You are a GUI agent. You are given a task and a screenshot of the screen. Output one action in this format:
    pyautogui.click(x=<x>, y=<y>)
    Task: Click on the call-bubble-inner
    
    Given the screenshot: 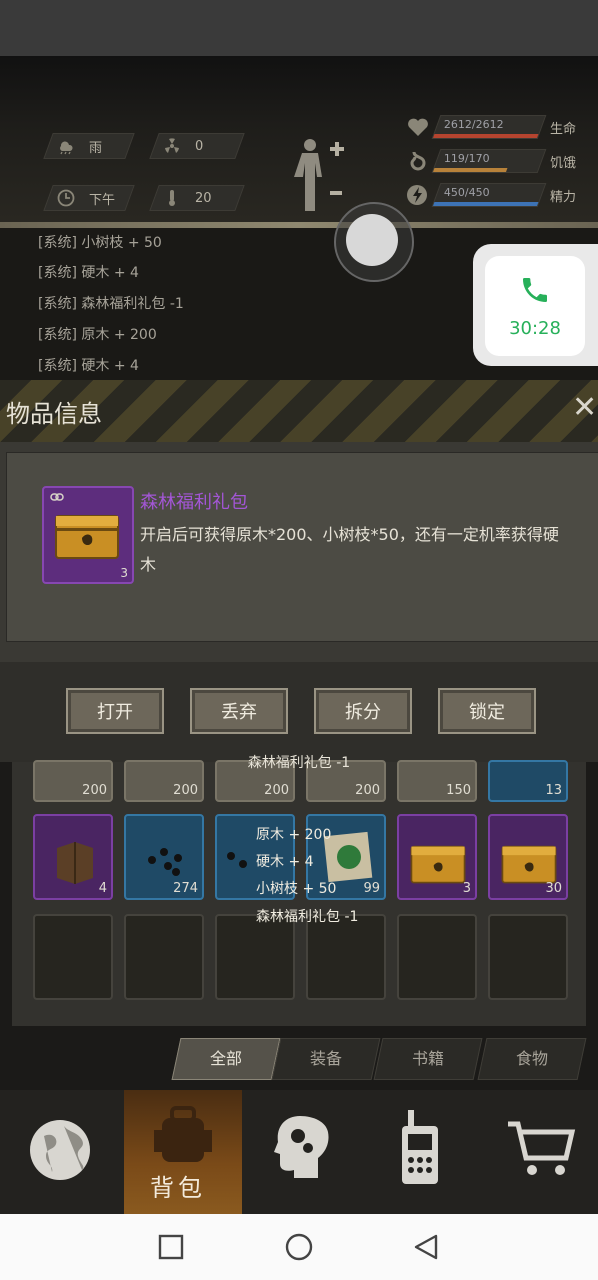 What is the action you would take?
    pyautogui.click(x=535, y=306)
    